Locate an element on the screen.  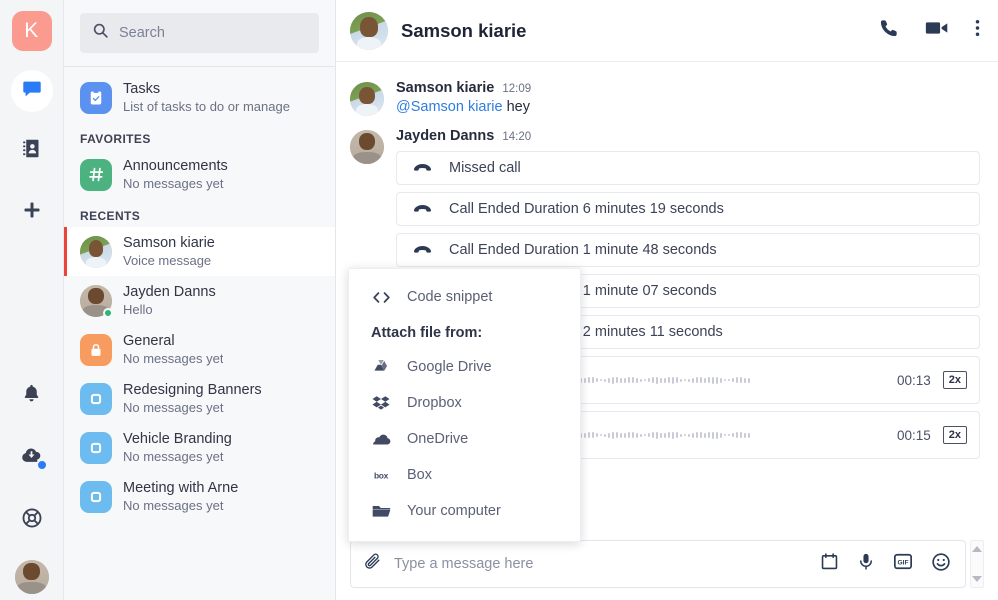
paperclip-icon is located at coordinates (372, 564).